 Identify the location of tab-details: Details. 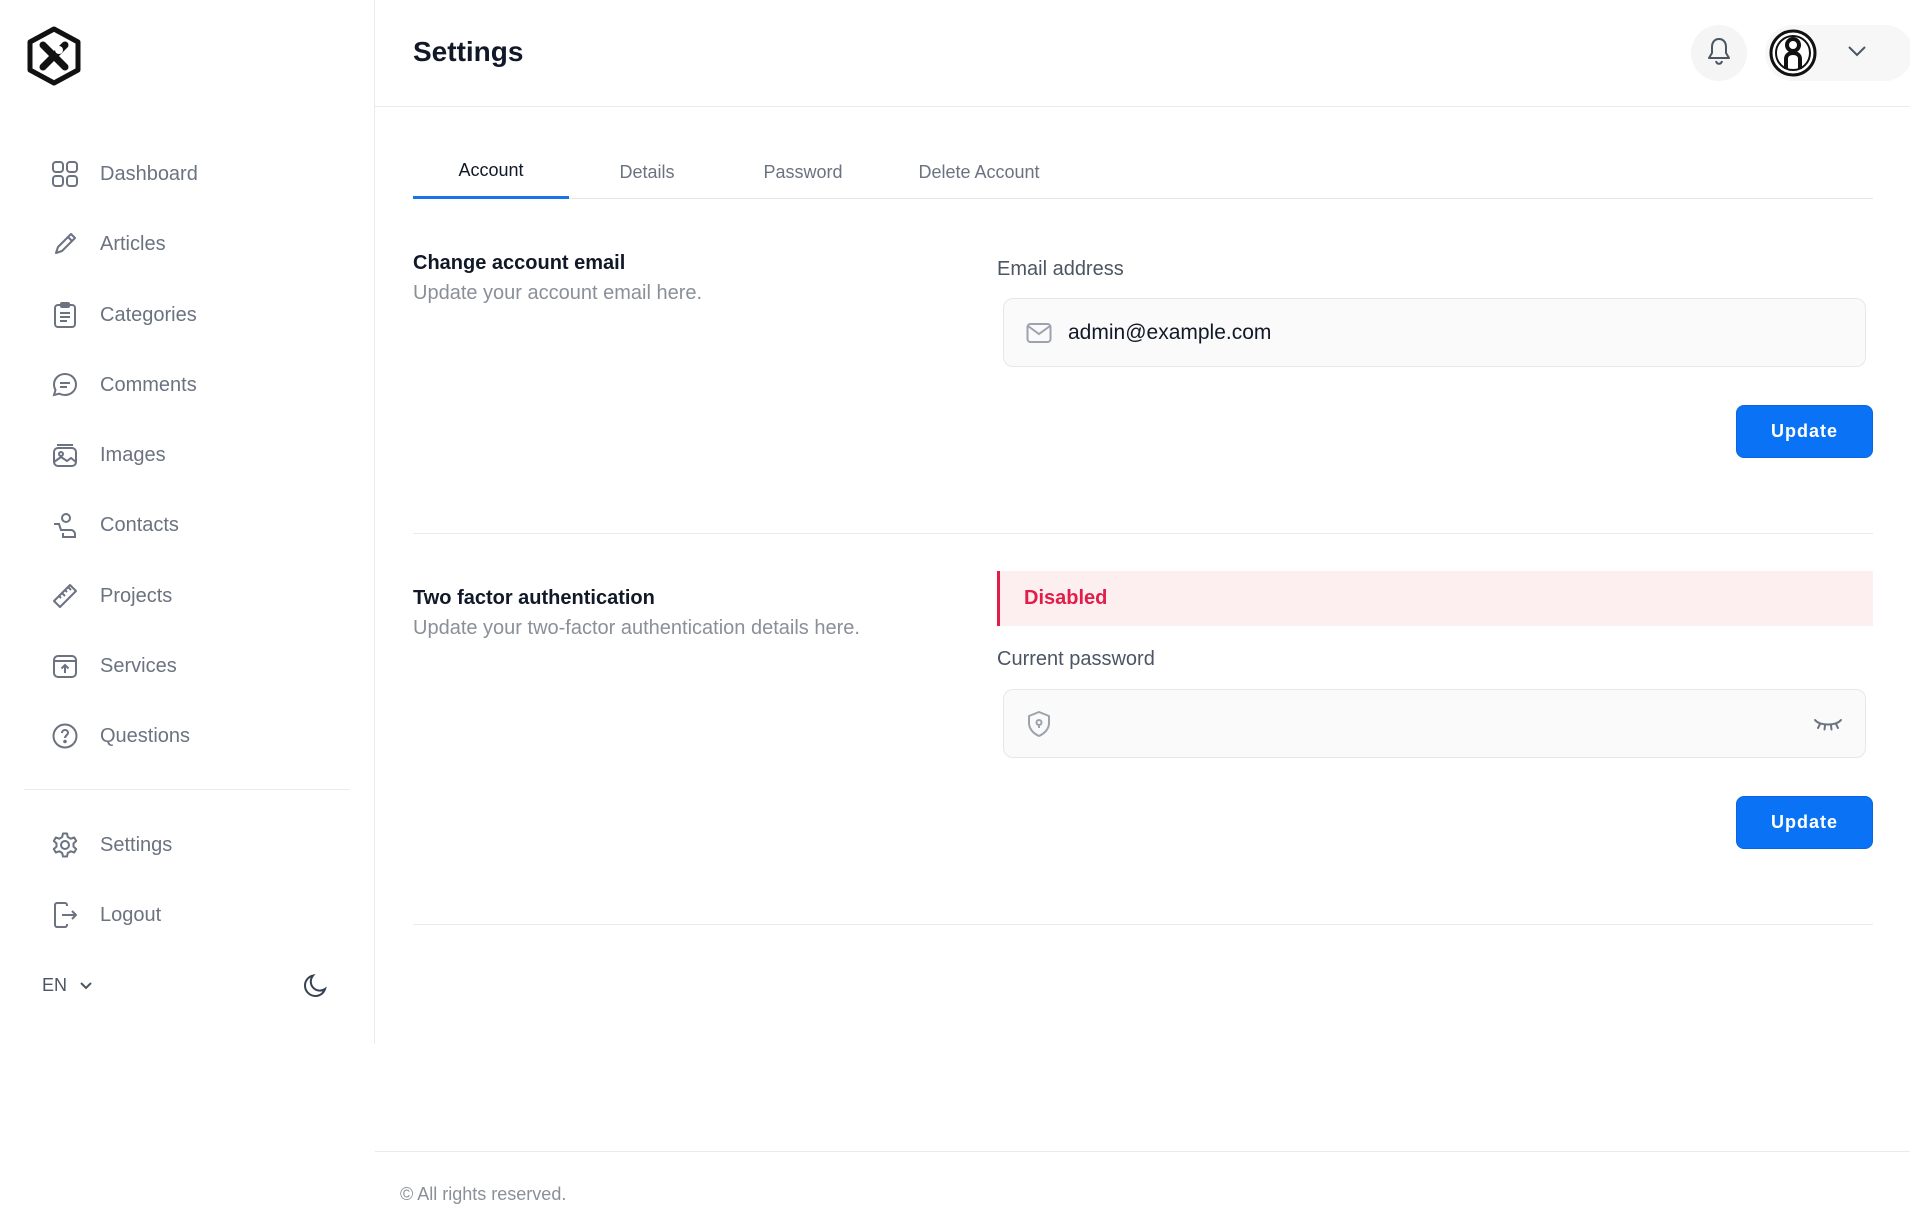
(647, 172).